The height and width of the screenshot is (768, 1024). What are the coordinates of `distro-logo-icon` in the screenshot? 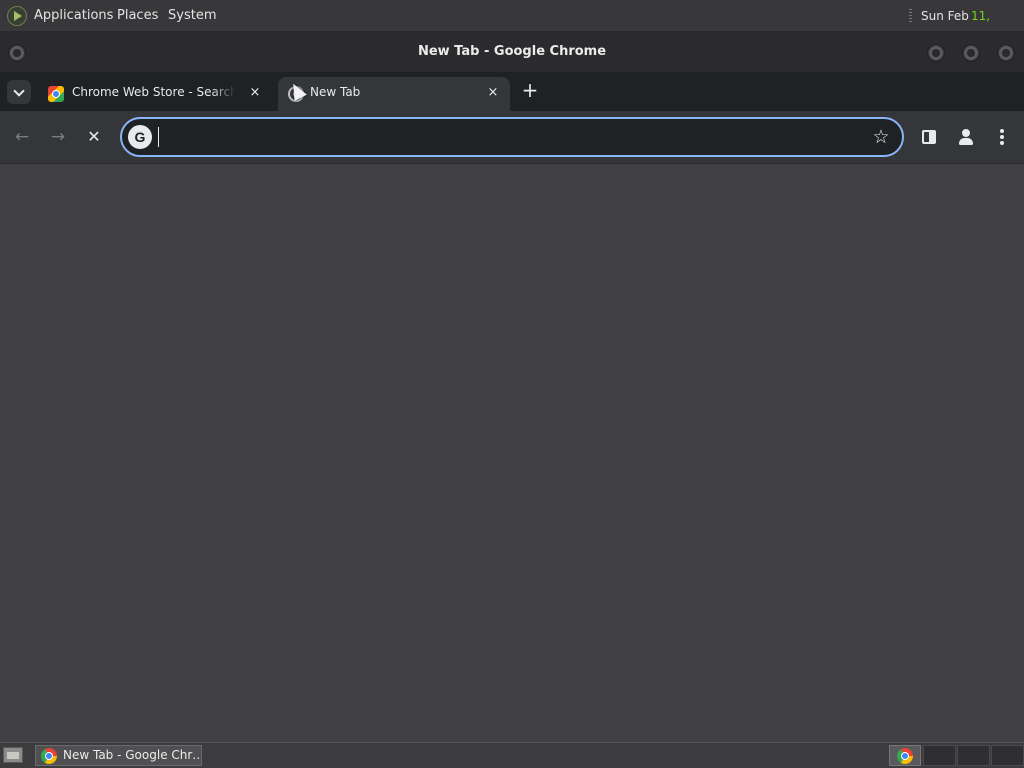 It's located at (17, 16).